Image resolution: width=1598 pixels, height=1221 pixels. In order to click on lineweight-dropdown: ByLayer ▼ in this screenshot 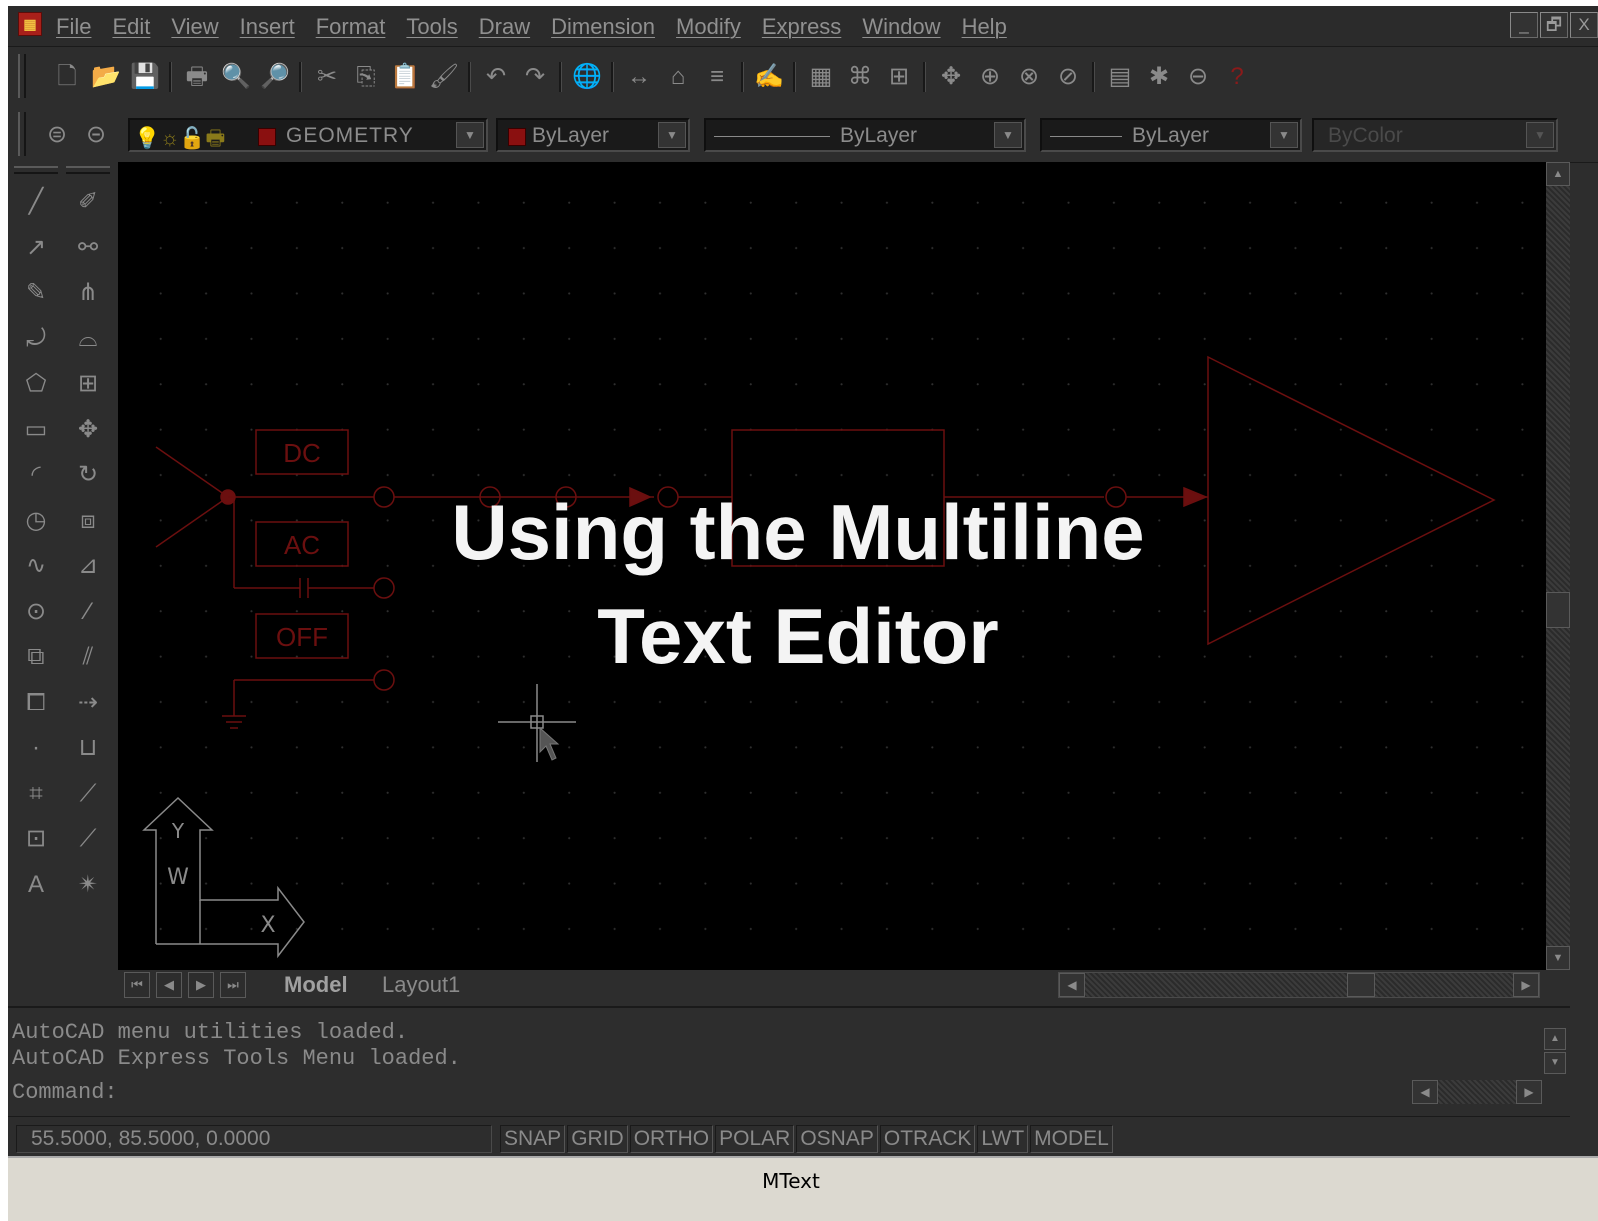, I will do `click(1171, 135)`.